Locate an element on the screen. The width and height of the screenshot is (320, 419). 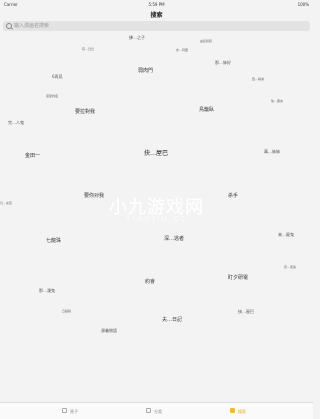
tag-item: 回…姊弟 is located at coordinates (258, 79).